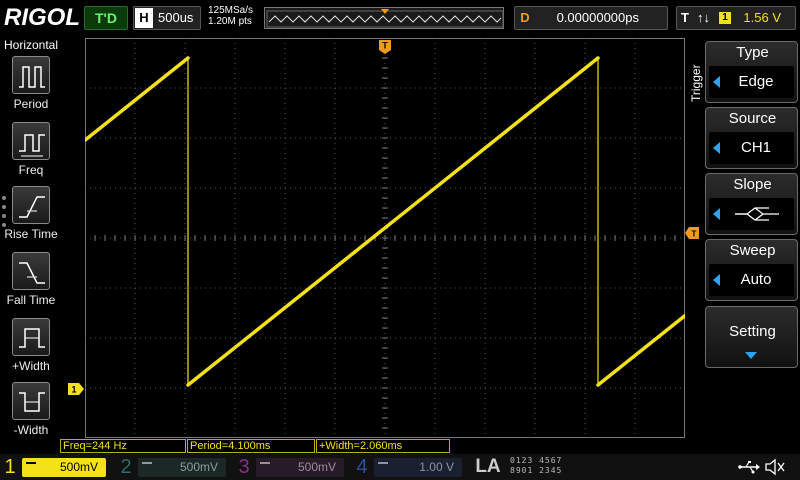 The image size is (800, 480). Describe the element at coordinates (751, 270) in the screenshot. I see `trigger-sweep-menu: Sweep Auto` at that location.